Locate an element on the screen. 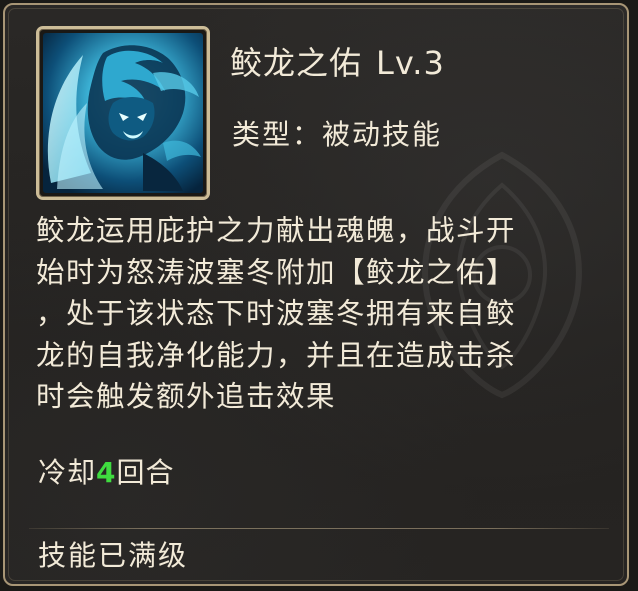 The width and height of the screenshot is (638, 591). description-line: 鲛龙运用庇护之力献出魂魄，战斗开 is located at coordinates (276, 230).